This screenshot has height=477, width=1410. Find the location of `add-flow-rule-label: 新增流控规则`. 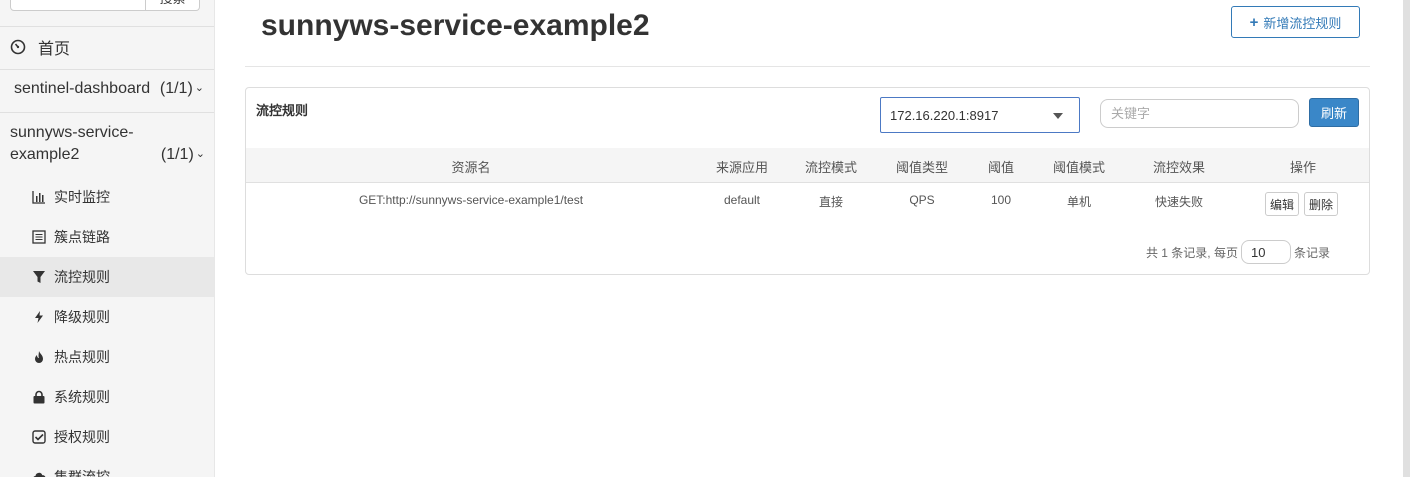

add-flow-rule-label: 新增流控规则 is located at coordinates (1302, 23).